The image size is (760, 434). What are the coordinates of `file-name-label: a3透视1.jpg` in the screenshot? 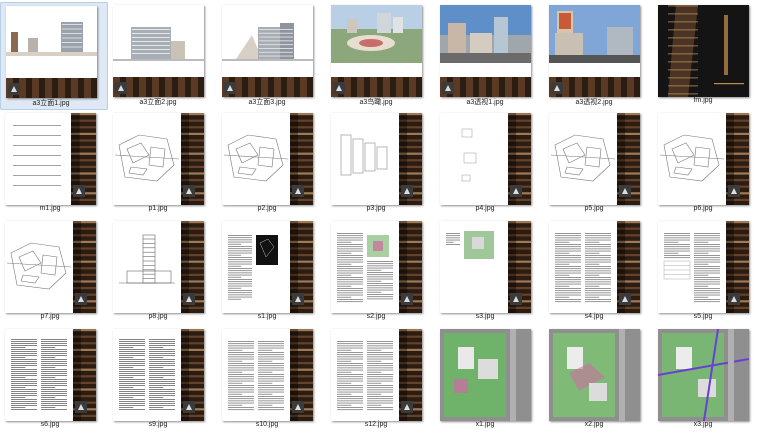 It's located at (485, 102).